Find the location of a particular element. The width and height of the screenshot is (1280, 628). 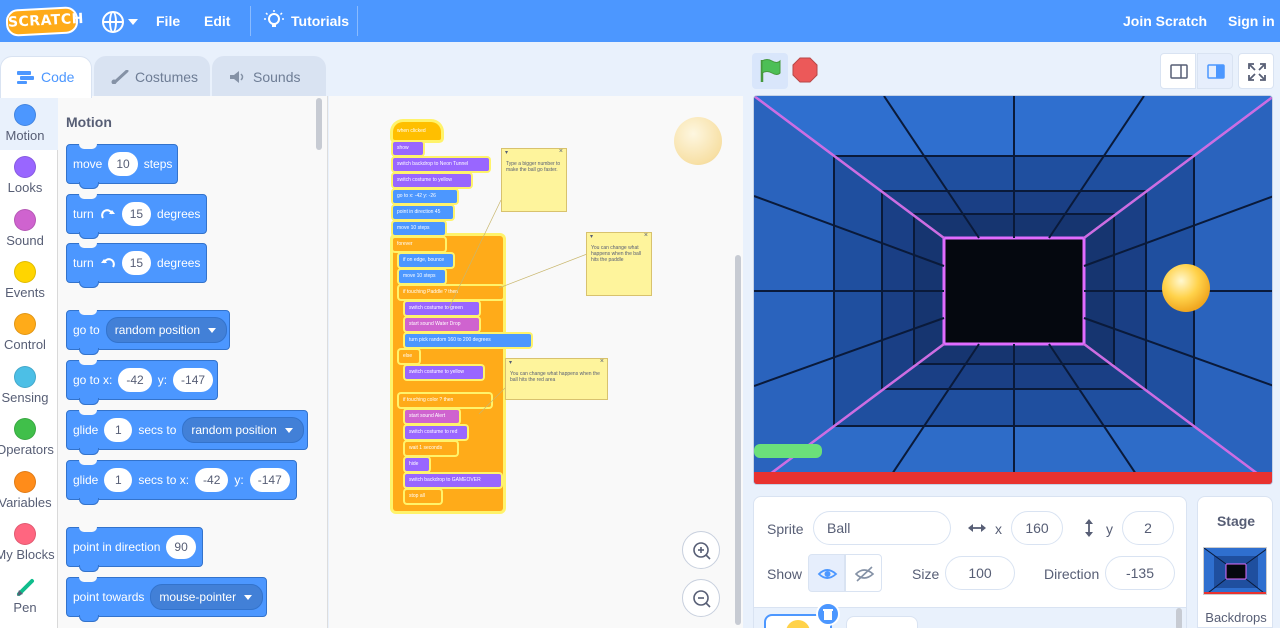

sprite-label: Sprite is located at coordinates (785, 529).